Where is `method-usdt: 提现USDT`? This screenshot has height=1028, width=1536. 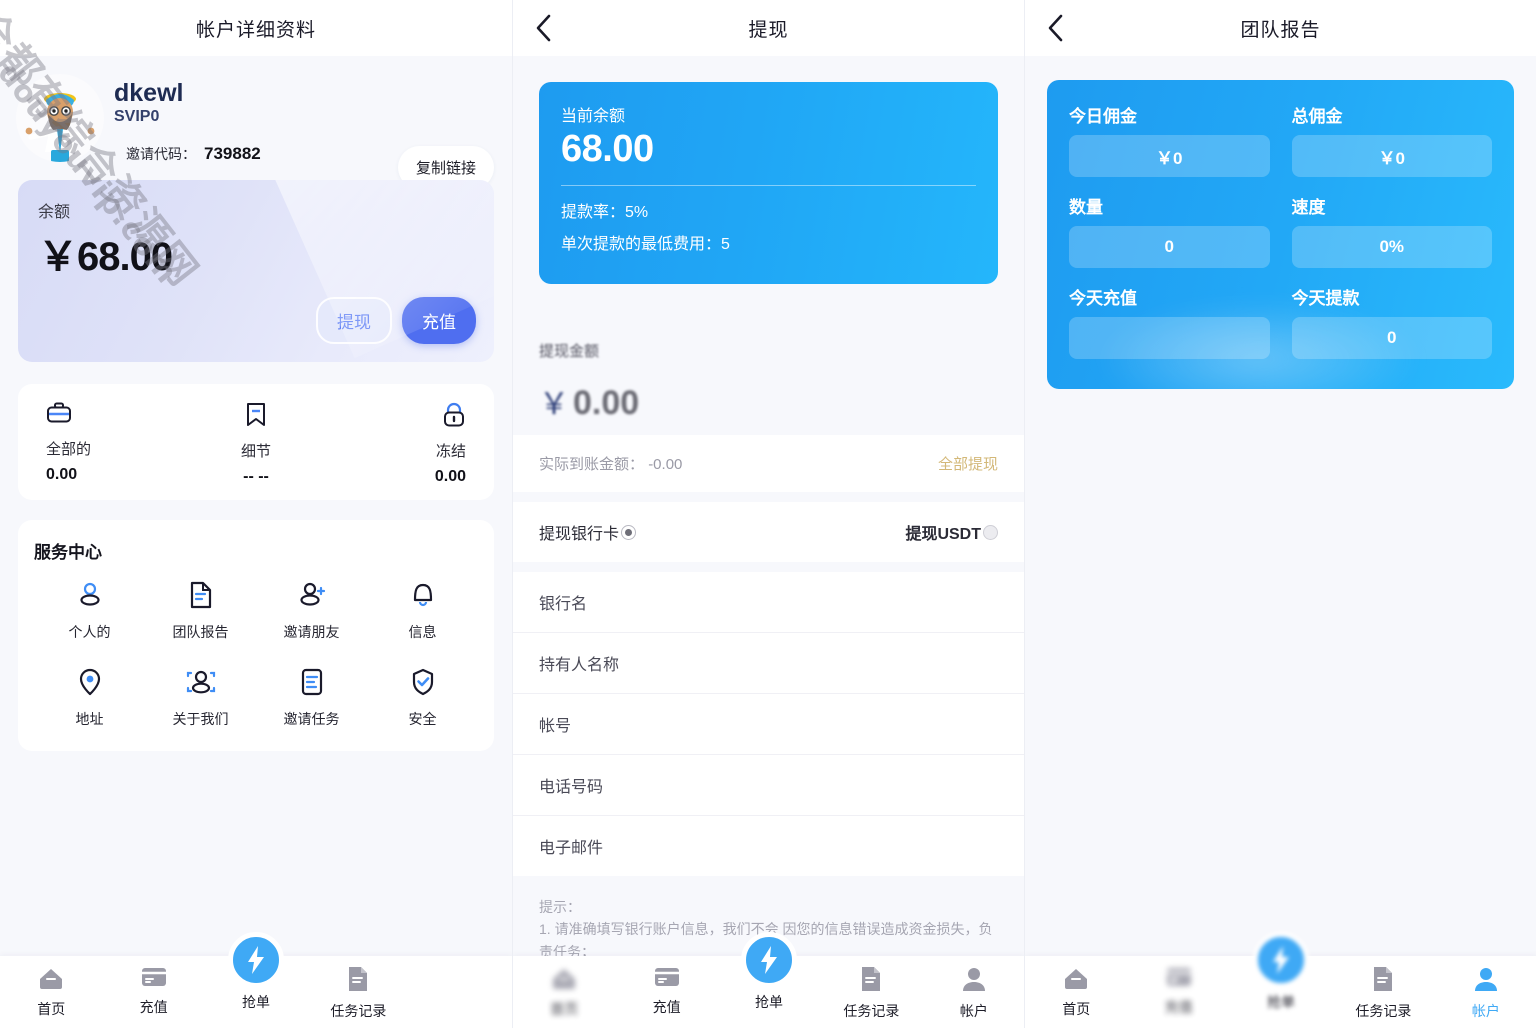
method-usdt: 提现USDT is located at coordinates (951, 532).